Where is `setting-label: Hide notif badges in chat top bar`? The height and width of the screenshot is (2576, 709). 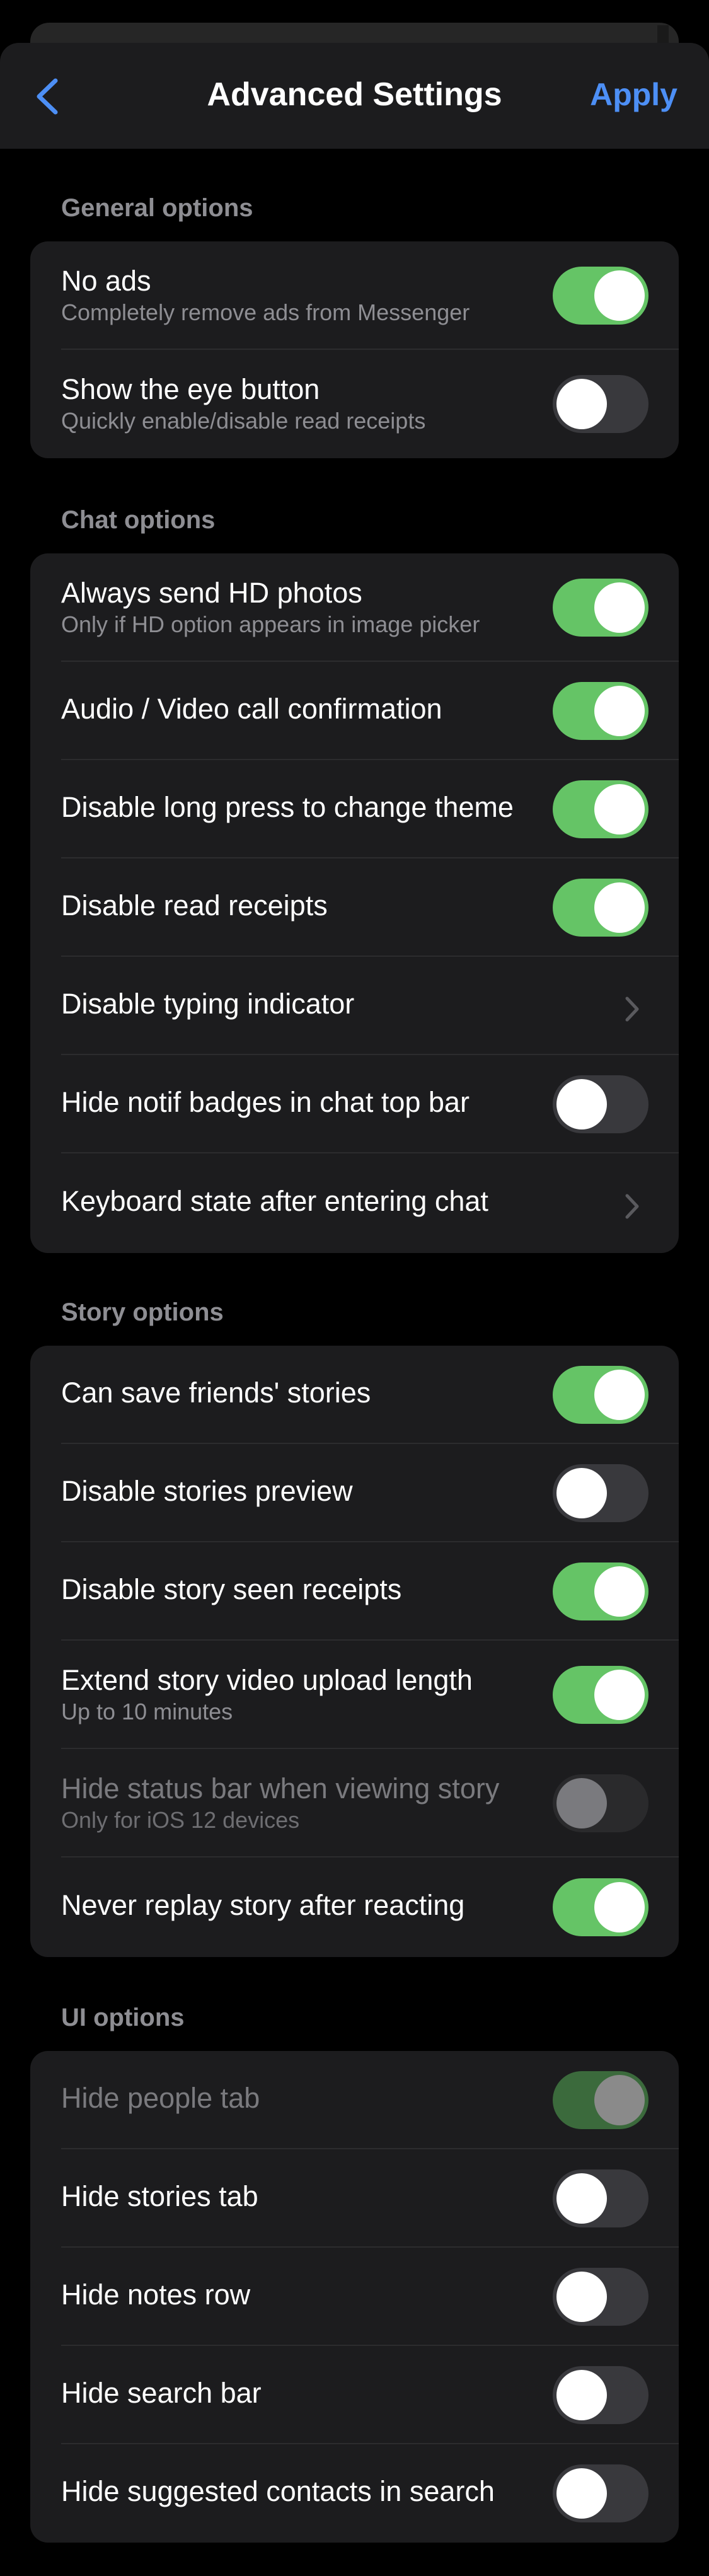
setting-label: Hide notif badges in chat top bar is located at coordinates (265, 1102).